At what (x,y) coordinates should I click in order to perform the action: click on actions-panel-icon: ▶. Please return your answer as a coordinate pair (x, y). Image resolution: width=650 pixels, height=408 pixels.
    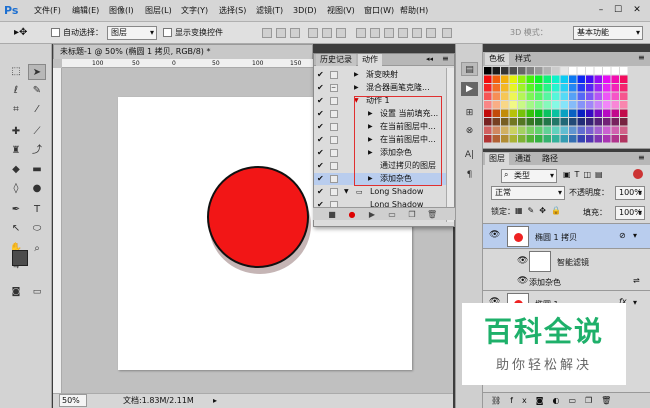
    Looking at the image, I should click on (469, 89).